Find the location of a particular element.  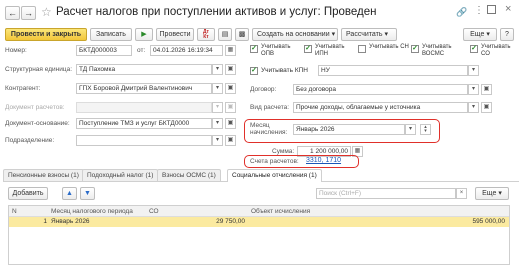

post-and-close-button: Провести и закрыть is located at coordinates (46, 34).